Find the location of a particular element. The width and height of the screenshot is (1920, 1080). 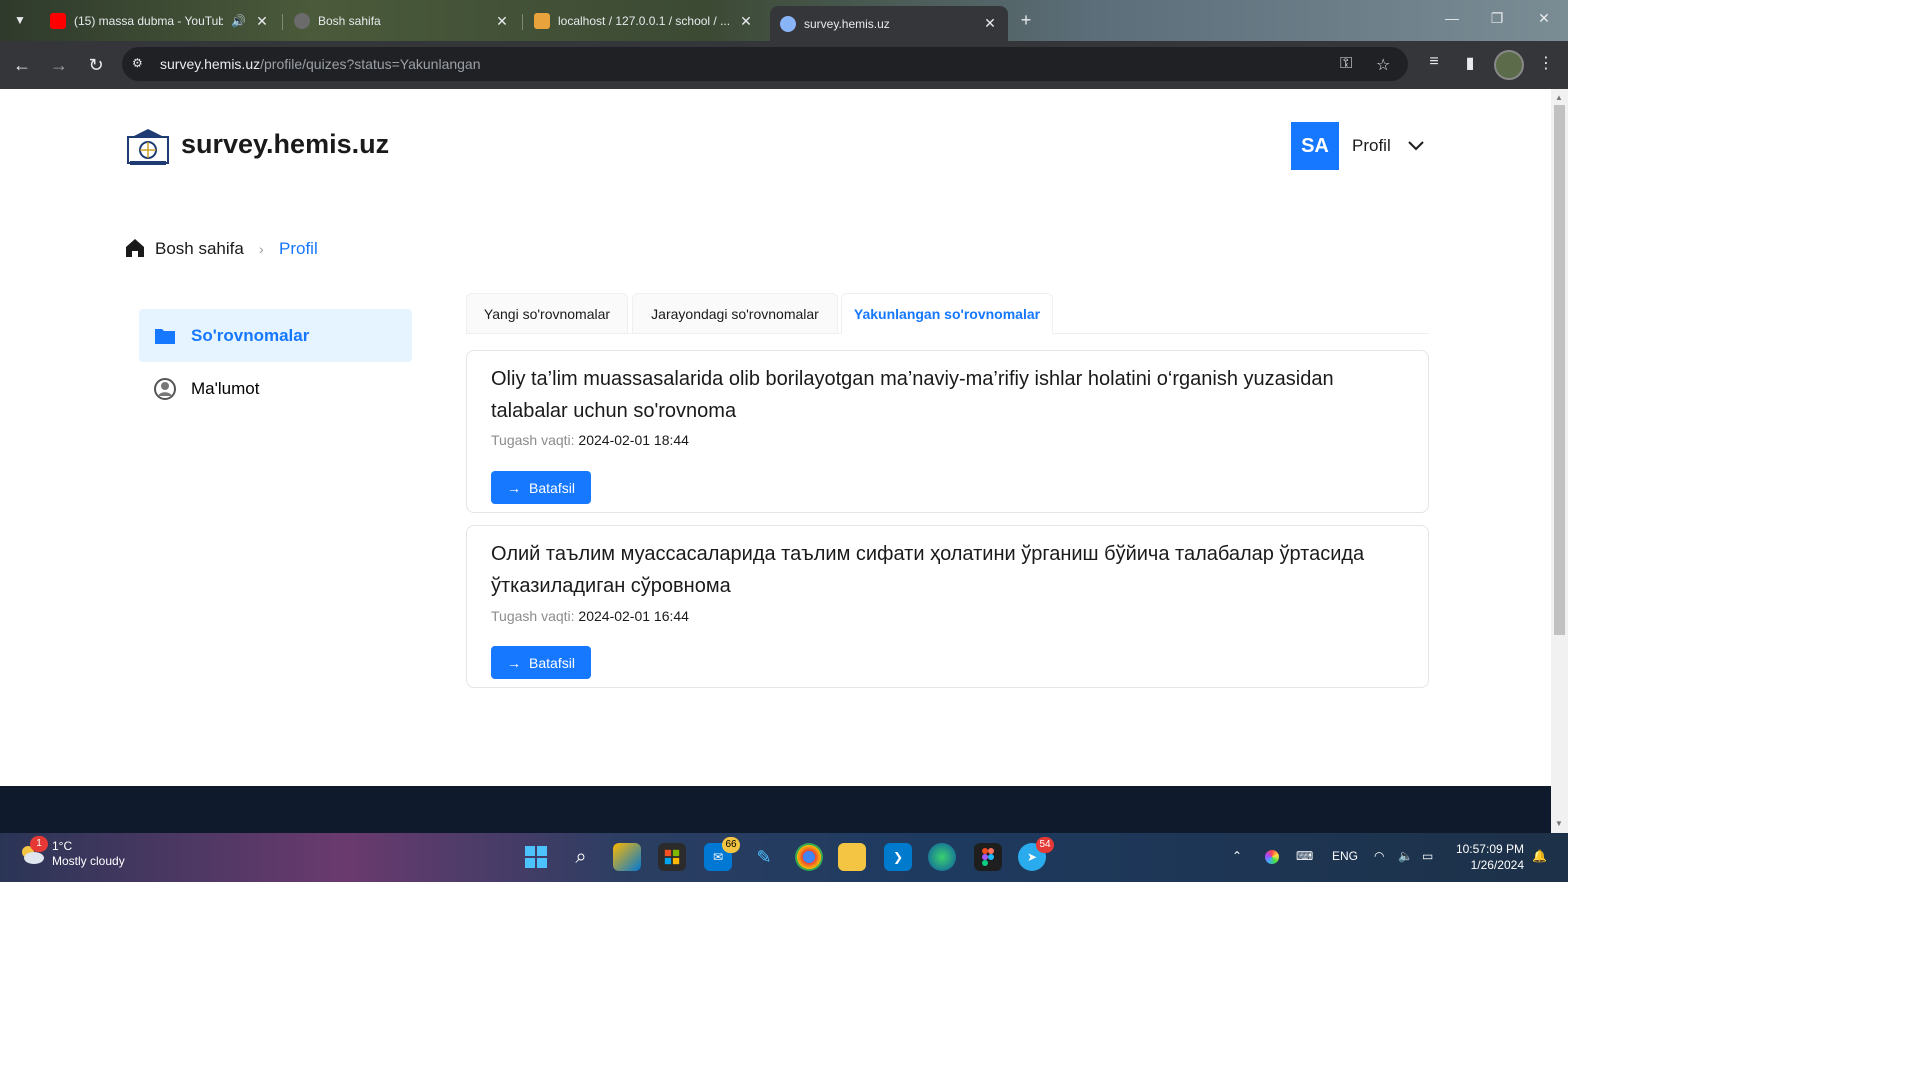

tab-title: (15) massa dubma - YouTube is located at coordinates (149, 21).